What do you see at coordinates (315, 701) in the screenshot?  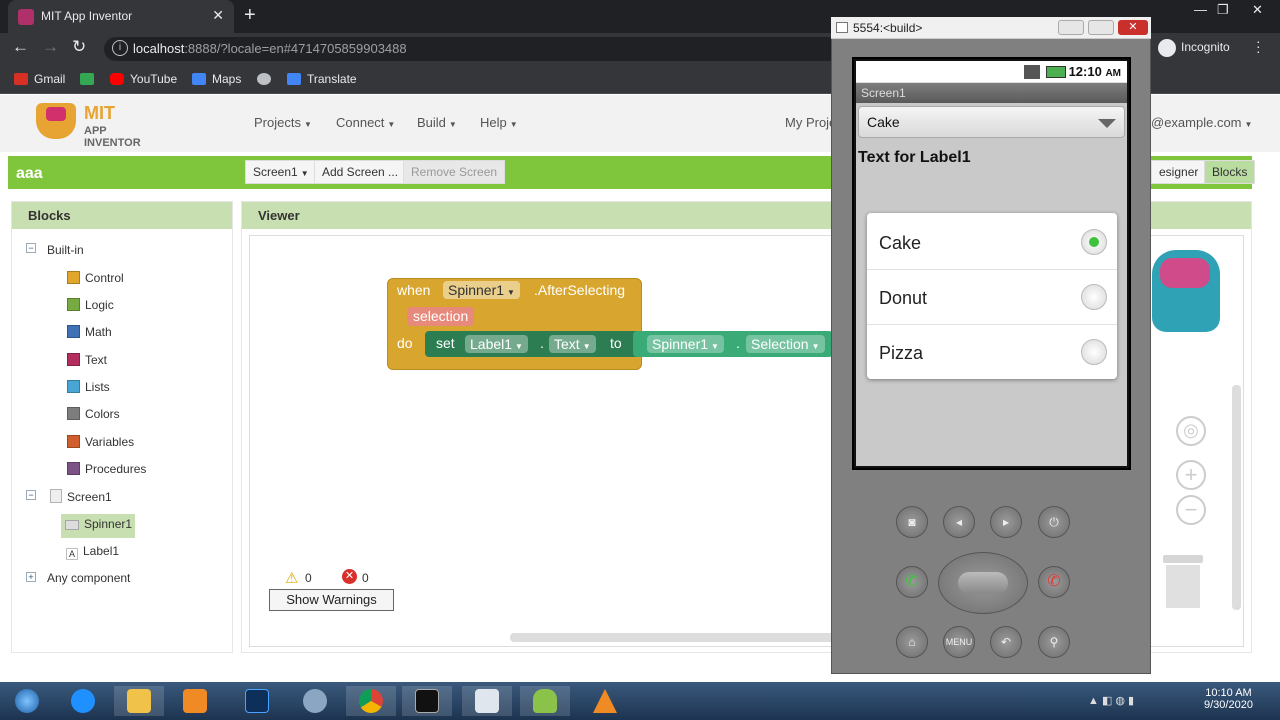 I see `taskbar-app` at bounding box center [315, 701].